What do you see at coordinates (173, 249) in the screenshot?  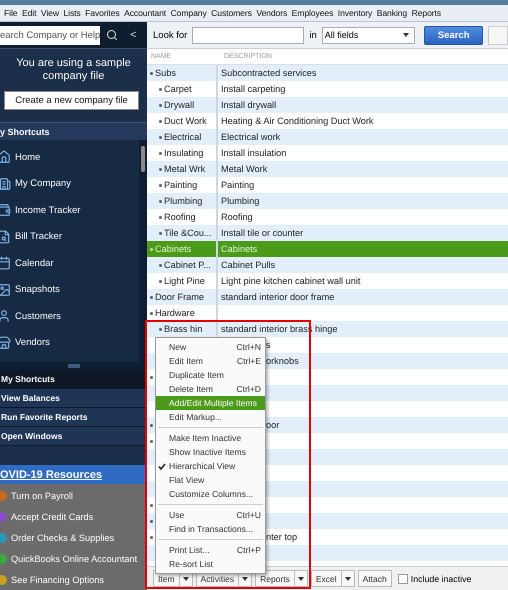 I see `table-cell-text: Cabinets` at bounding box center [173, 249].